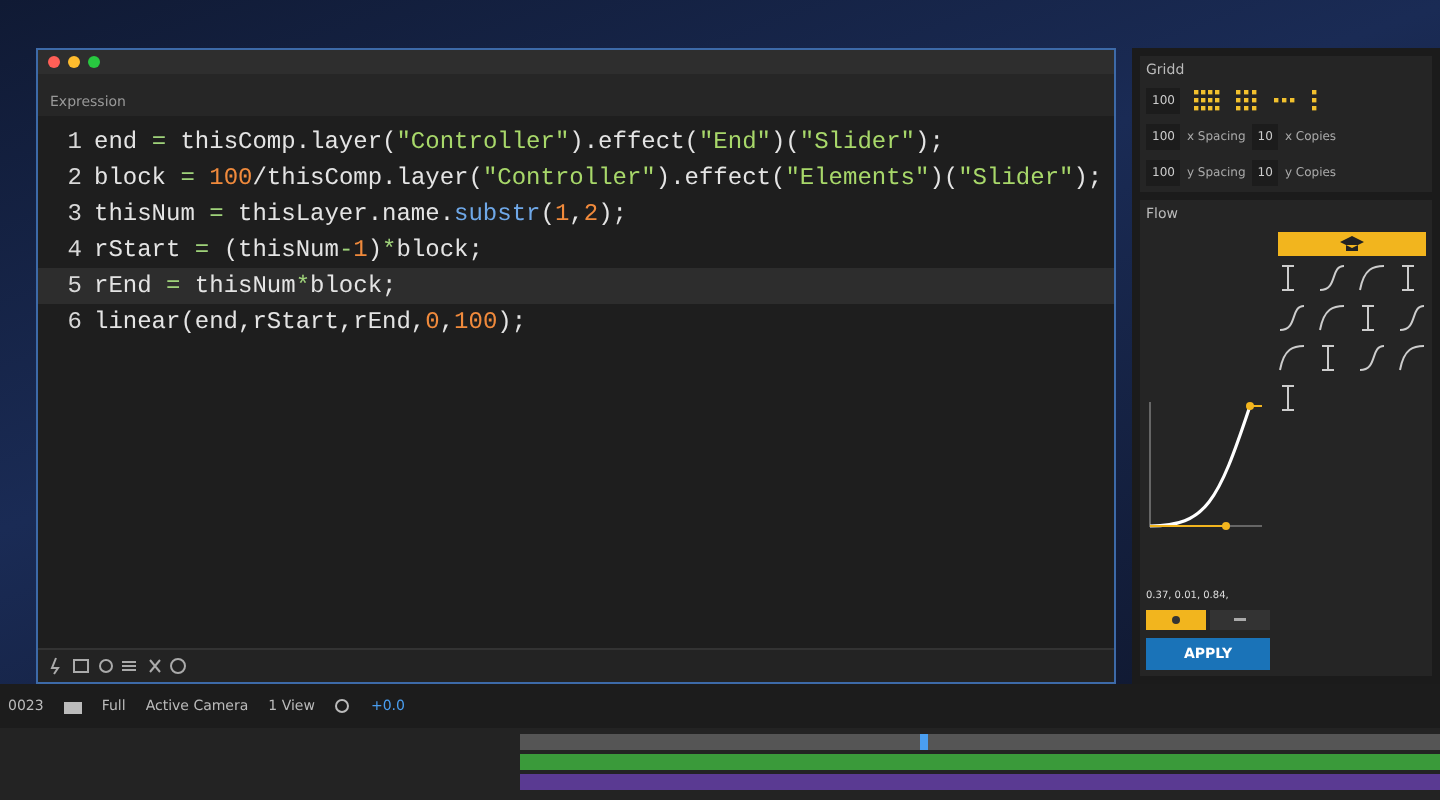 The width and height of the screenshot is (1440, 800). I want to click on camera-icon, so click(72, 706).